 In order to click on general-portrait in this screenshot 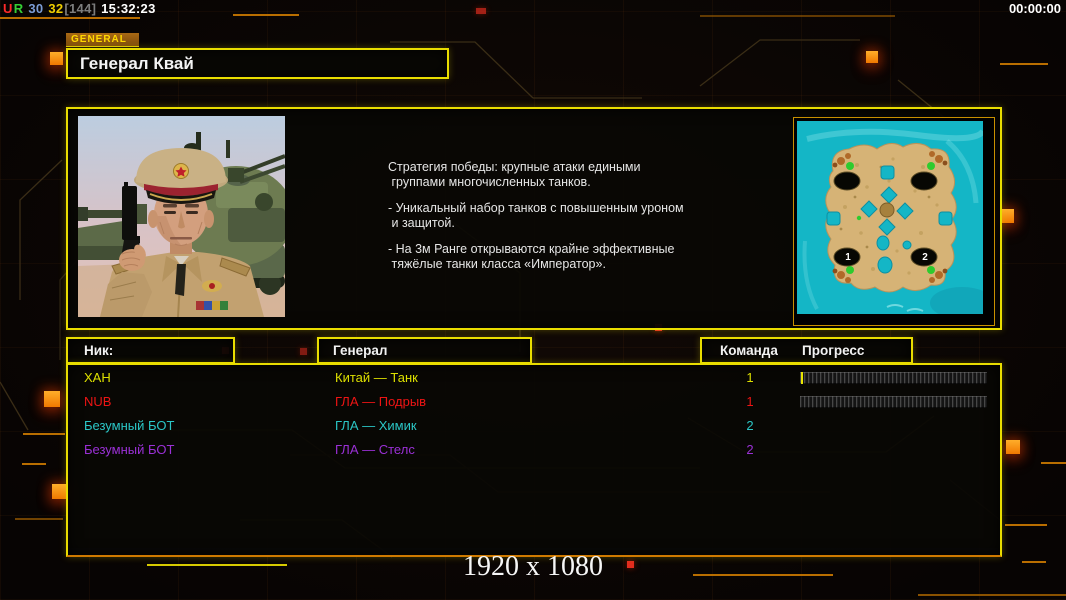, I will do `click(181, 216)`.